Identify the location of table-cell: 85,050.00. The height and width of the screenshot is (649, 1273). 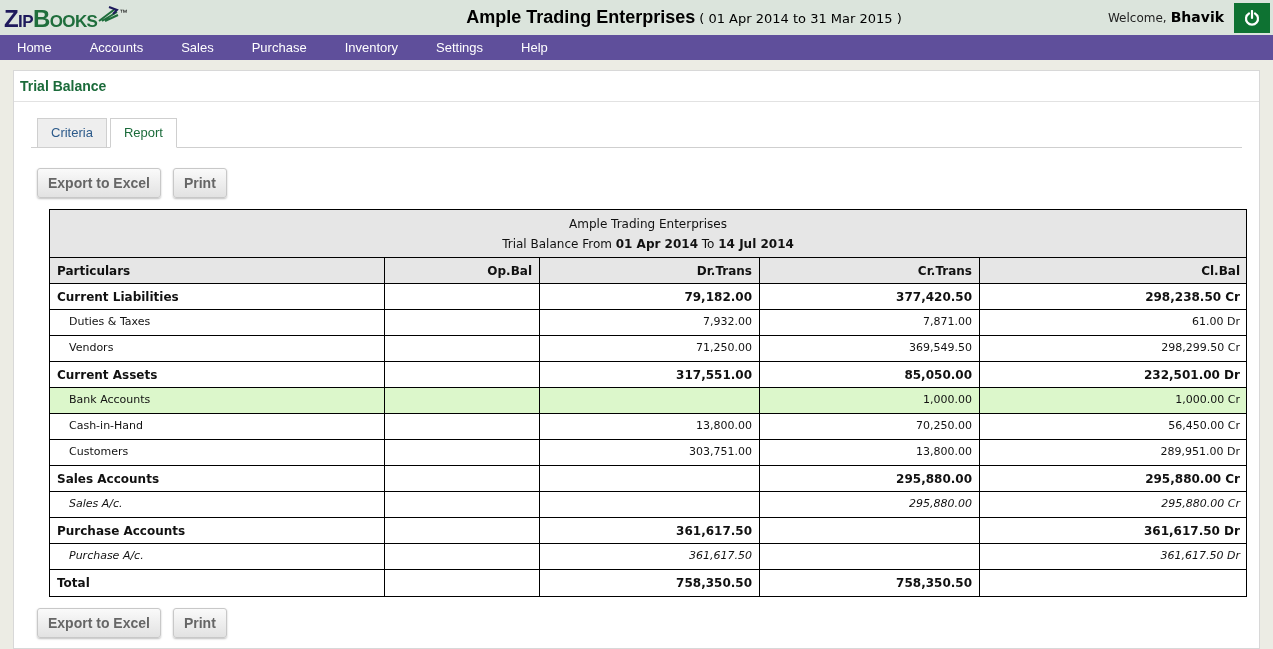
(869, 374).